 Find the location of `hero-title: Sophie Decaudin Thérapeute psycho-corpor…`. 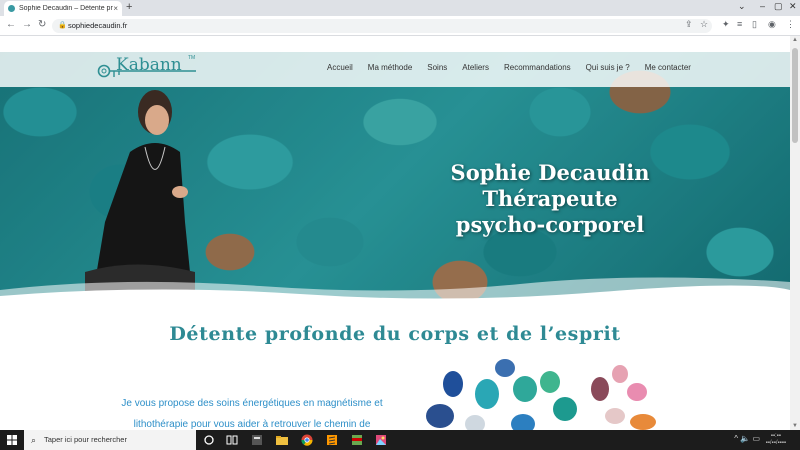

hero-title: Sophie Decaudin Thérapeute psycho-corpor… is located at coordinates (550, 199).